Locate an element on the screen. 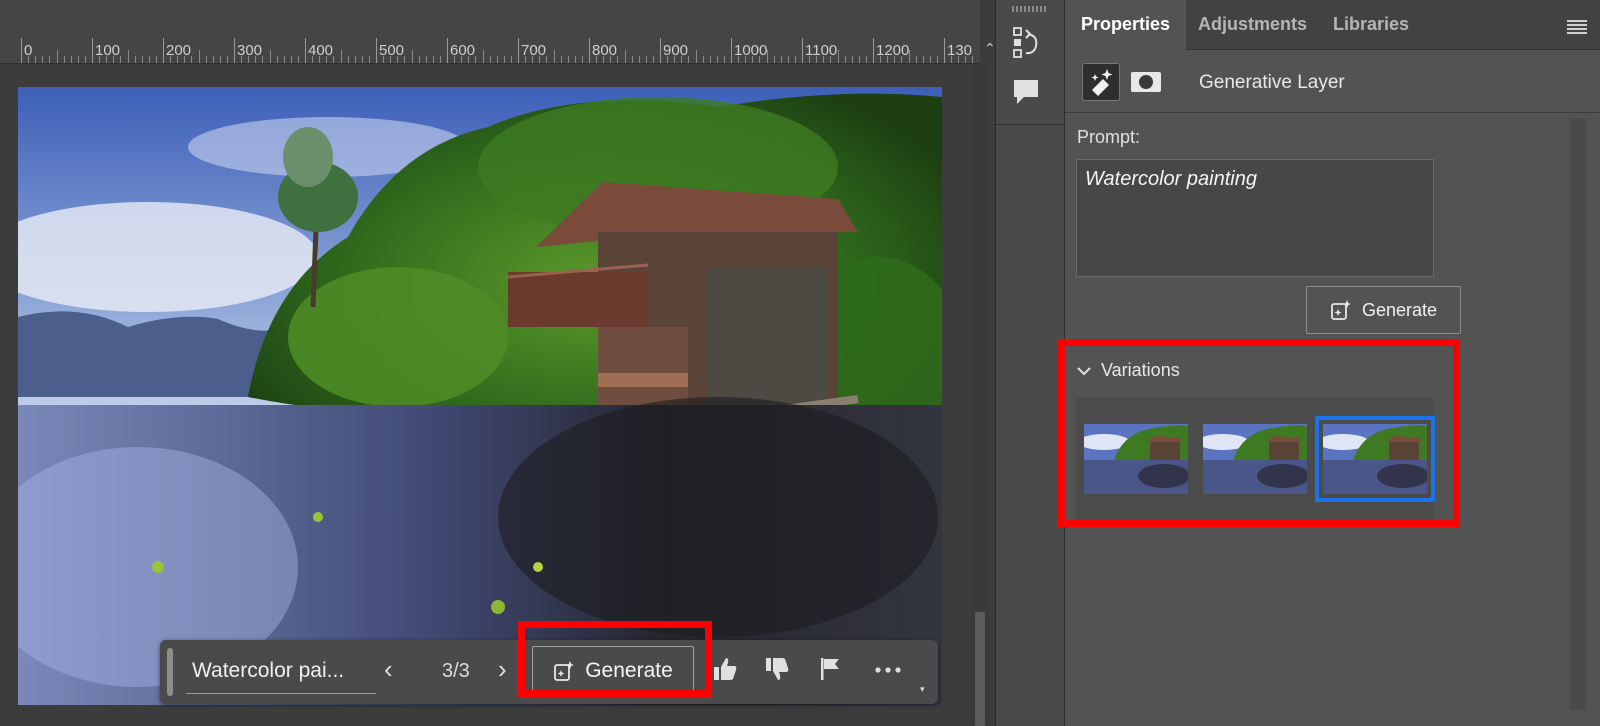 This screenshot has height=726, width=1600. scrollbar-thumb is located at coordinates (980, 669).